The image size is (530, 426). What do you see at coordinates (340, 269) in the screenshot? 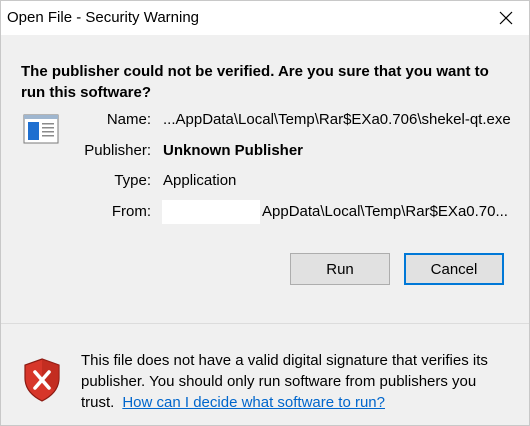
I see `run-button: Run` at bounding box center [340, 269].